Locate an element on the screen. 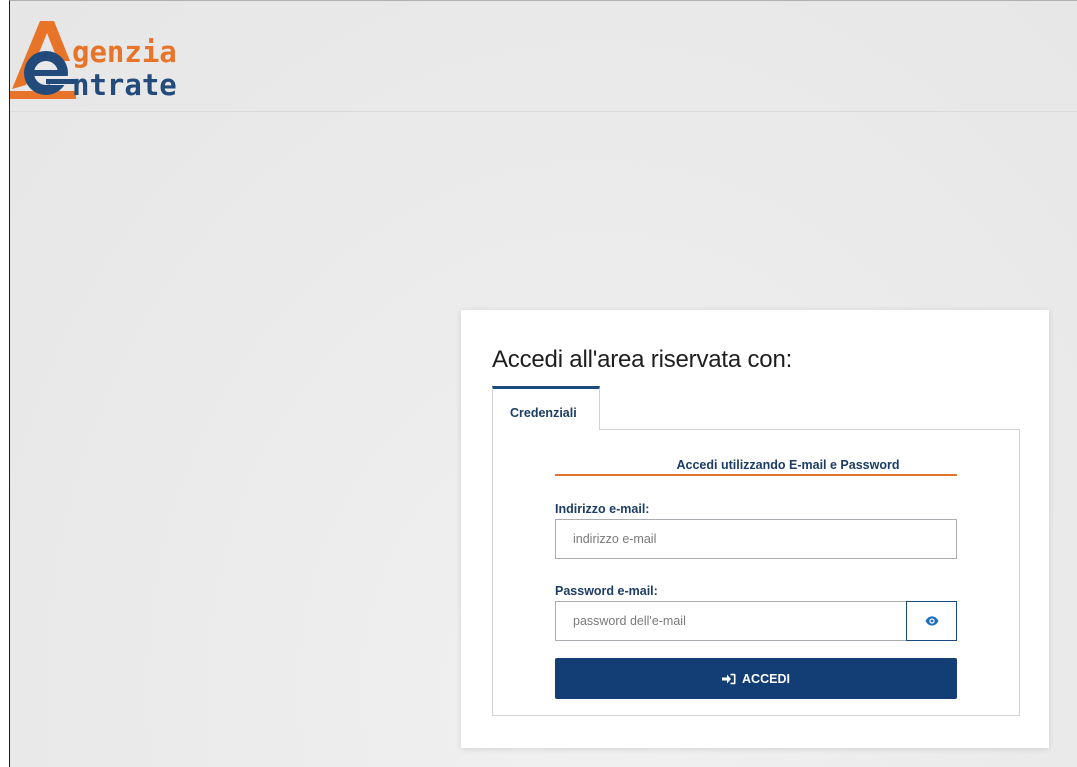 The height and width of the screenshot is (767, 1077). show-password-button is located at coordinates (931, 621).